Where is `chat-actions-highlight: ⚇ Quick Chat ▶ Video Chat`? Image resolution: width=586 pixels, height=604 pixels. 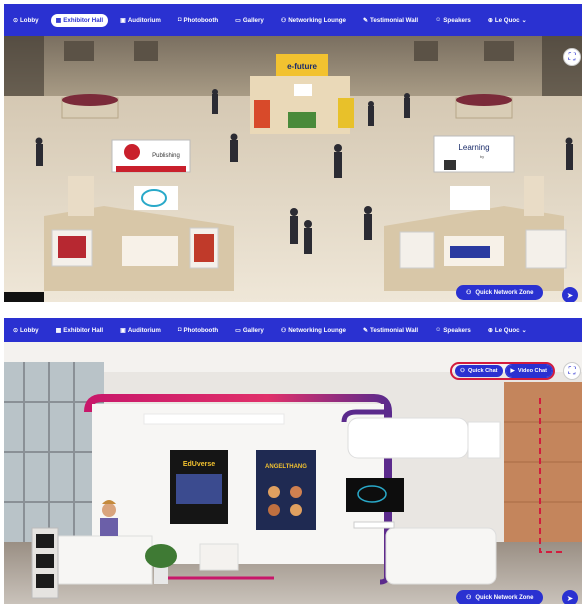
chat-actions-highlight: ⚇ Quick Chat ▶ Video Chat is located at coordinates (502, 371).